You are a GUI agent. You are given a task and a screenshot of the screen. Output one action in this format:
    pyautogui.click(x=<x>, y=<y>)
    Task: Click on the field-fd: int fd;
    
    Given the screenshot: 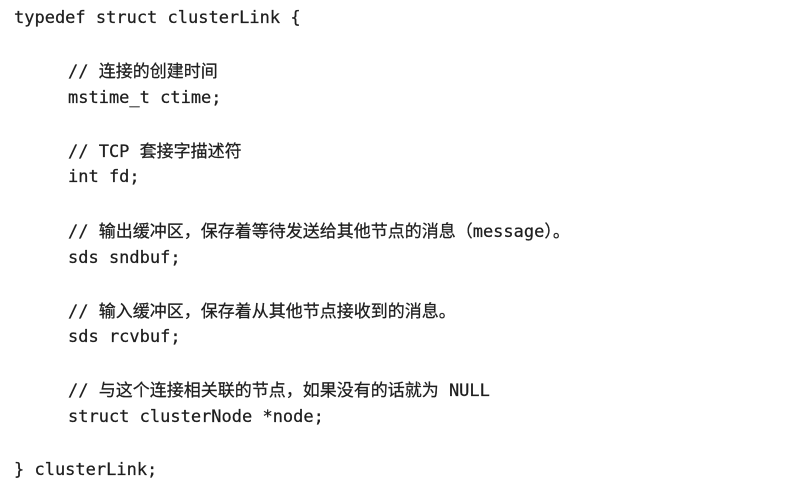 What is the action you would take?
    pyautogui.click(x=104, y=177)
    